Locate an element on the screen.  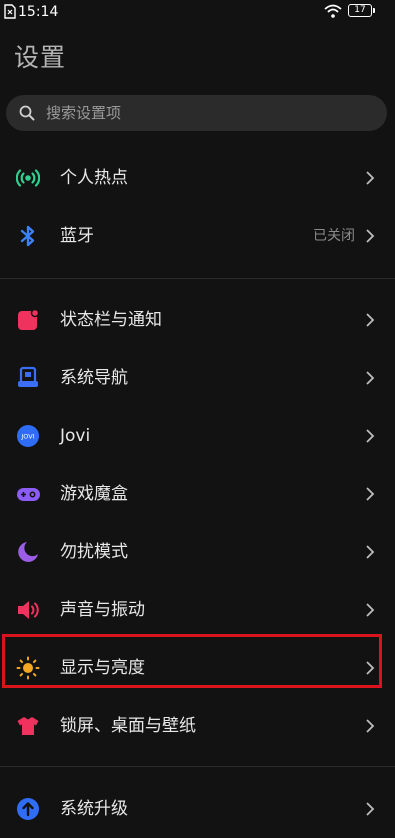
settings-item-status-bar-notifications: 状态栏与通知 is located at coordinates (197, 320).